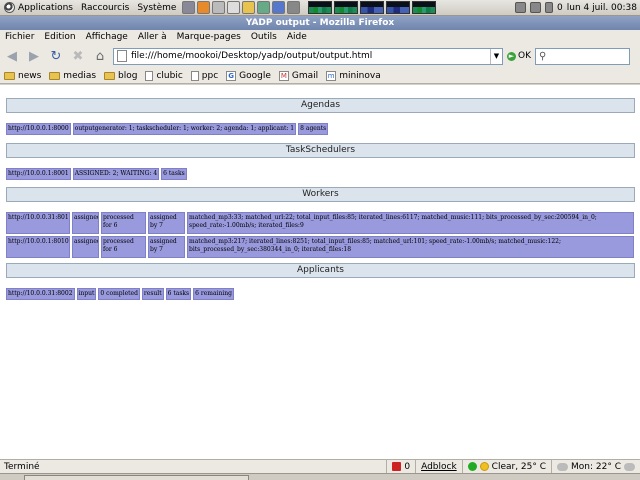  Describe the element at coordinates (549, 7) in the screenshot. I see `volume-icon` at that location.